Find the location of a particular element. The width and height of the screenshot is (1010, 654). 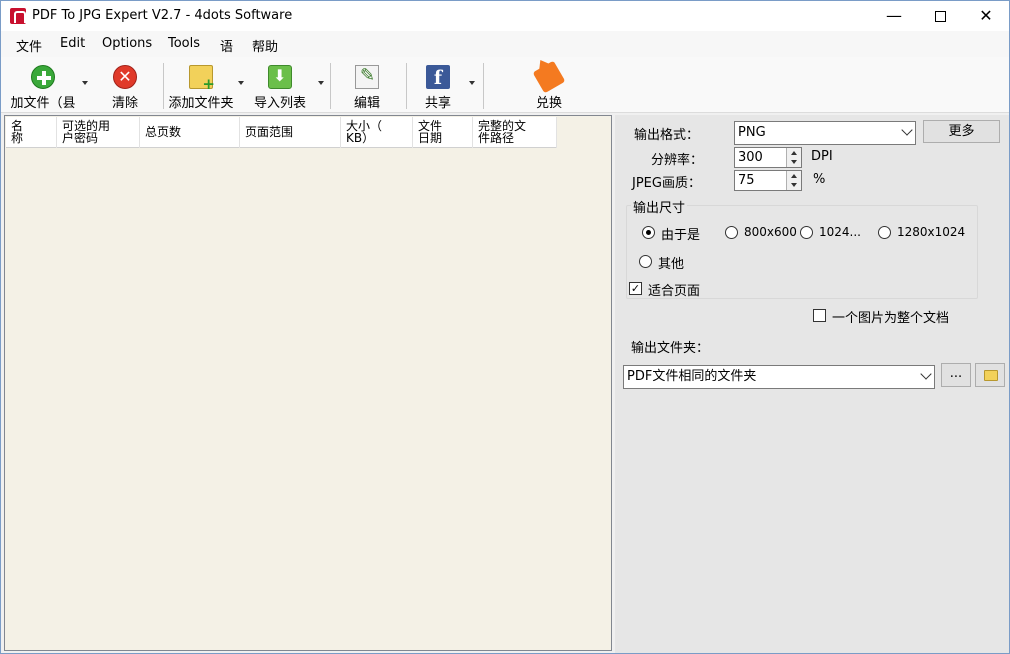

column-header-page-range: 页面范围 is located at coordinates (290, 132).